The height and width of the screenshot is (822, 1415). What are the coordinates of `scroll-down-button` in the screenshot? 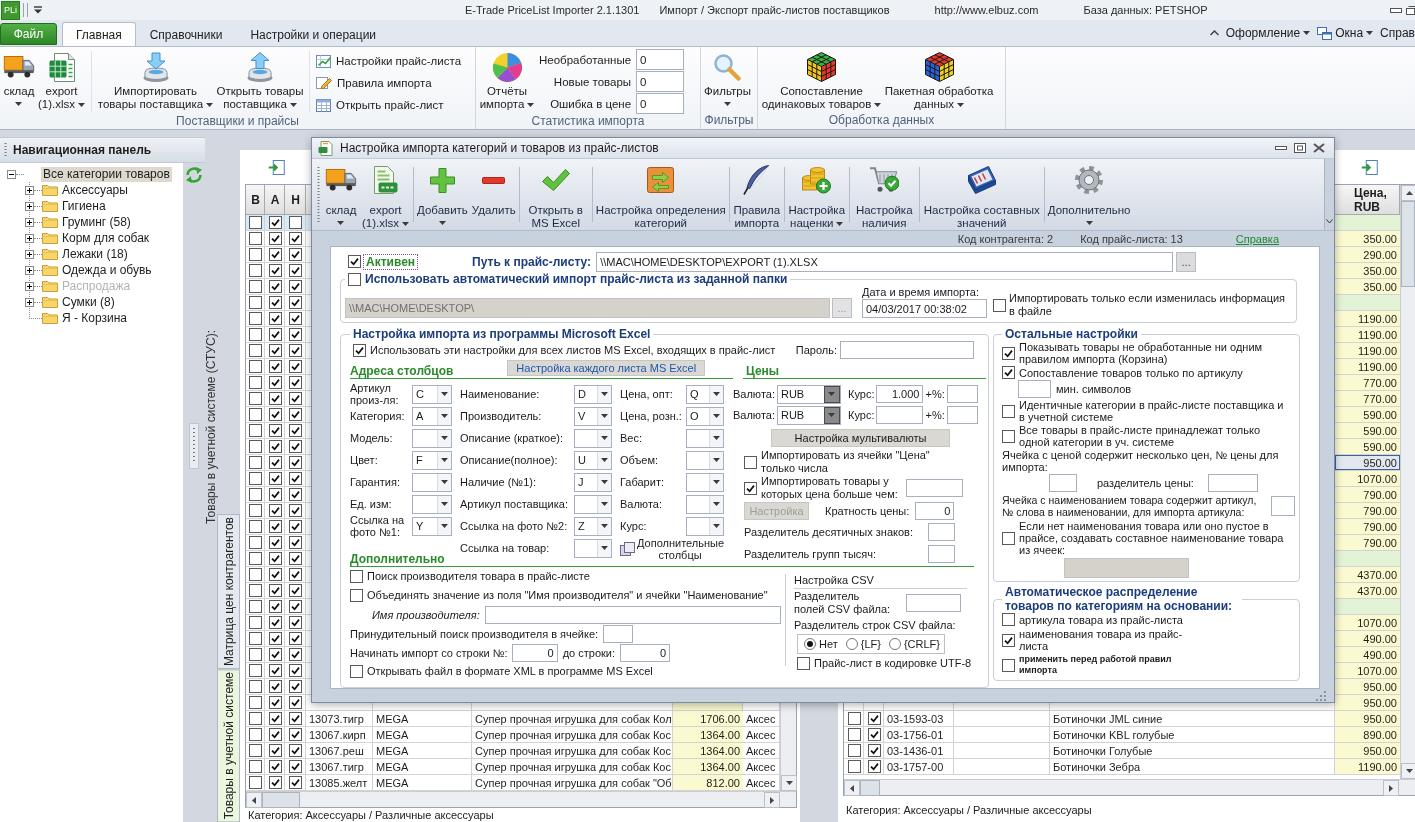 It's located at (789, 783).